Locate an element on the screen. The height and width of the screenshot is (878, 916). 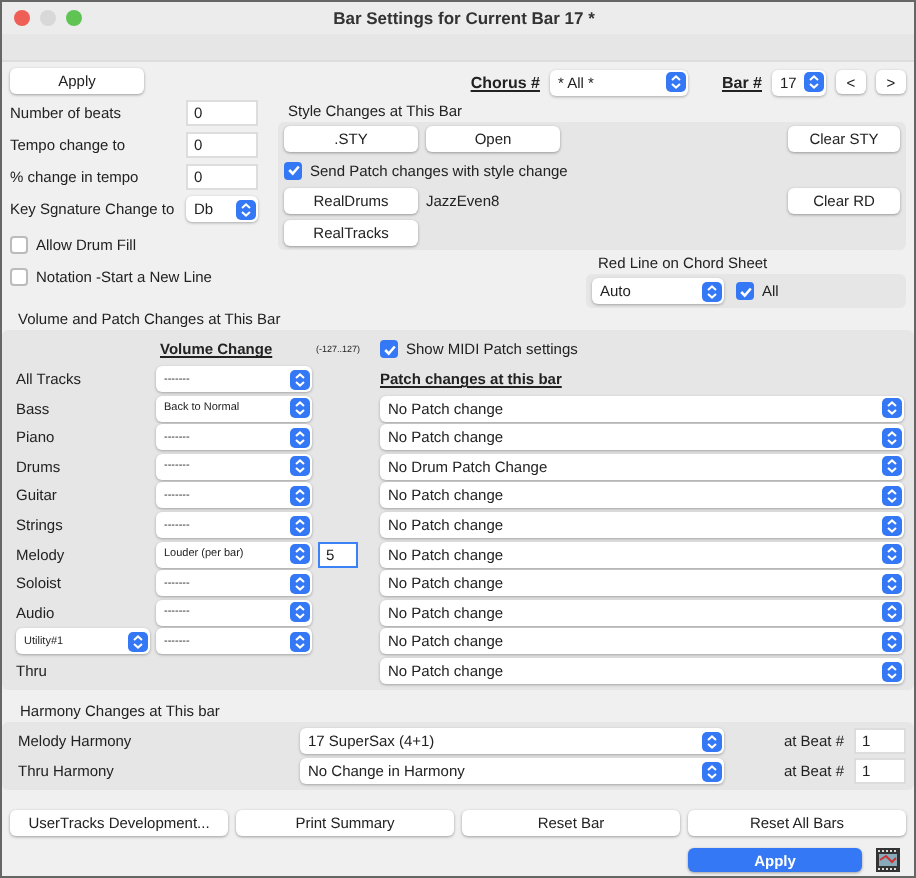
chorus-label: Chorus # is located at coordinates (505, 82).